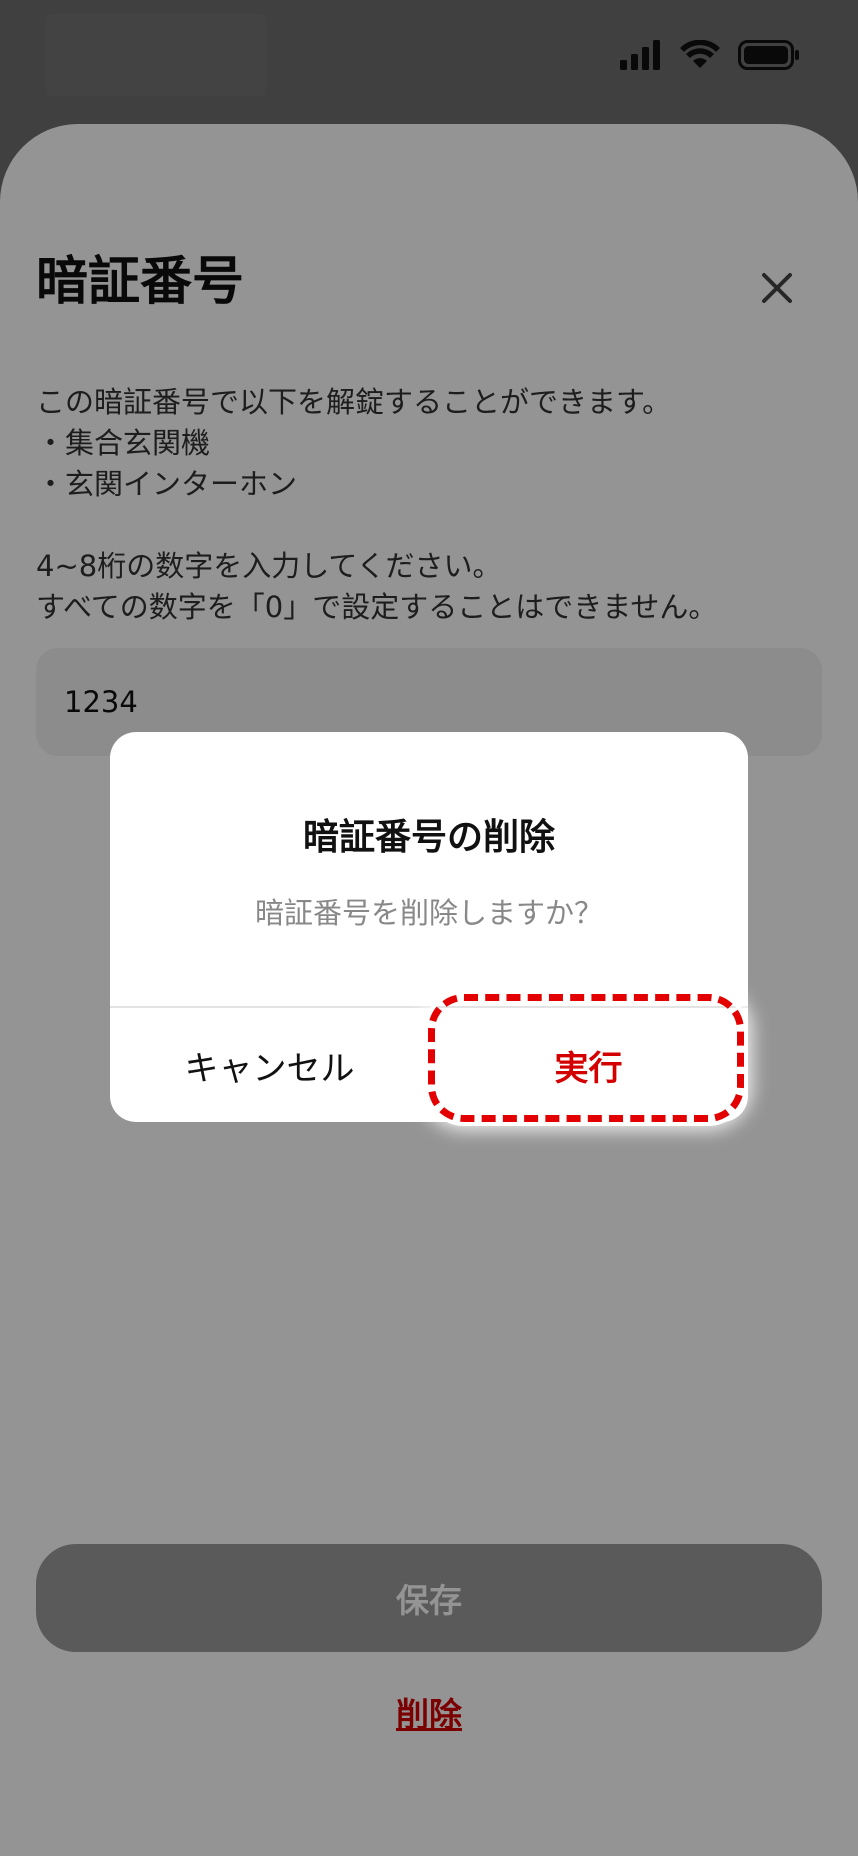  I want to click on dialog-title: 暗証番号の削除, so click(428, 837).